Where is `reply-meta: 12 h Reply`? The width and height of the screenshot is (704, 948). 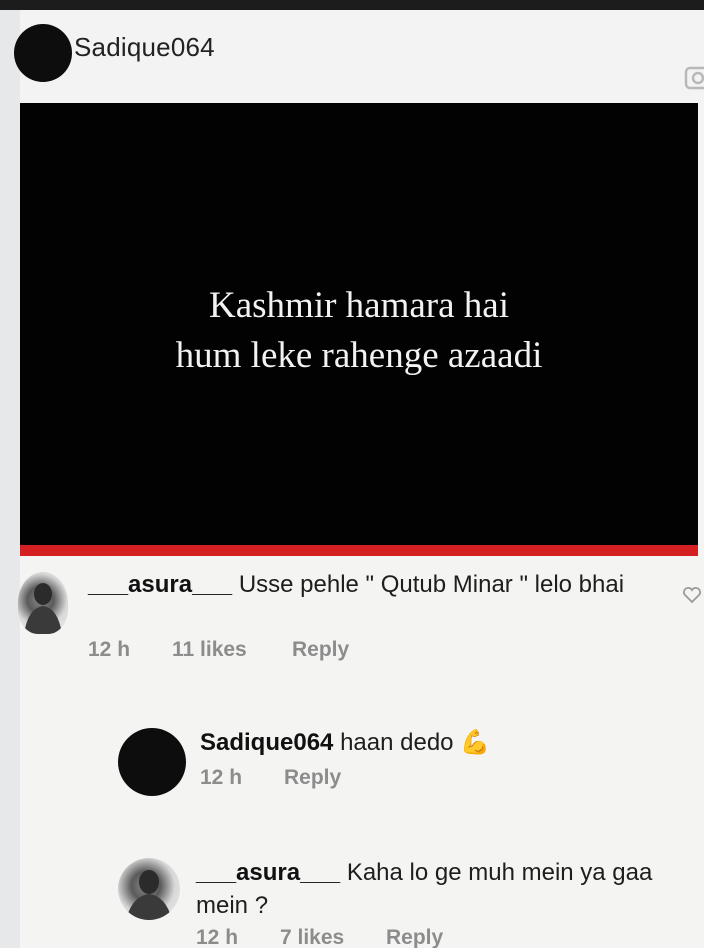
reply-meta: 12 h Reply is located at coordinates (270, 778).